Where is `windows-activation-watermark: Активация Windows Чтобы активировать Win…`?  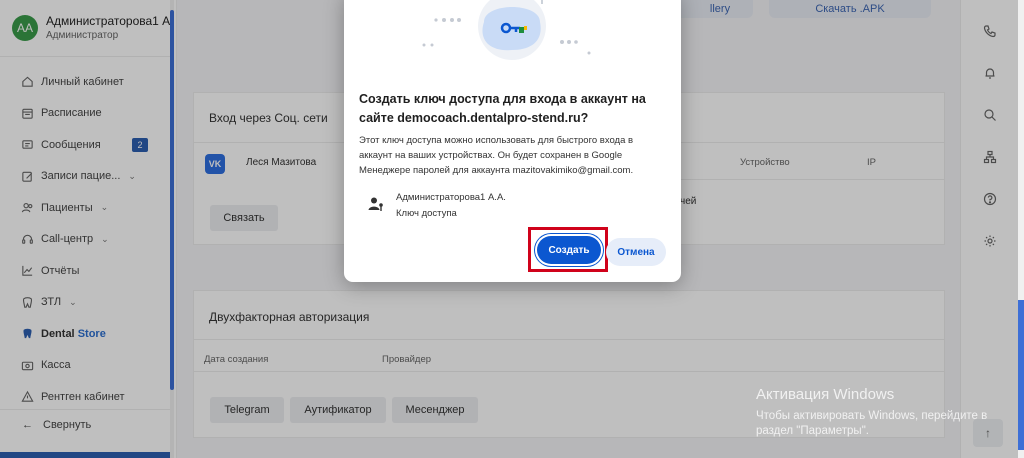
windows-activation-watermark: Активация Windows Чтобы активировать Win… is located at coordinates (876, 412).